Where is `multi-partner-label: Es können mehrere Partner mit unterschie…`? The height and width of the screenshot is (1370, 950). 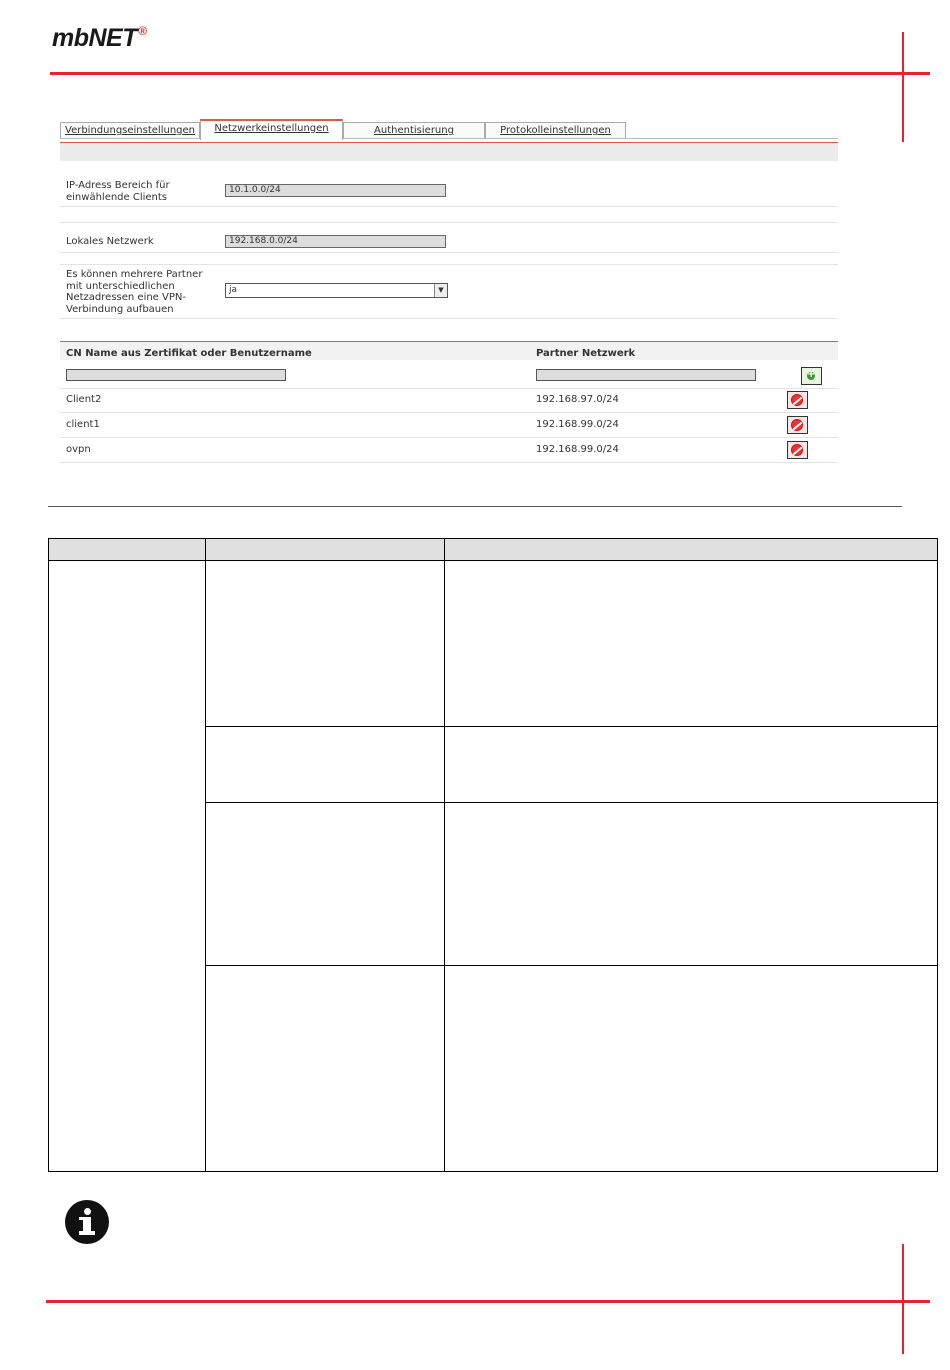
multi-partner-label: Es können mehrere Partner mit unterschie… is located at coordinates (134, 292).